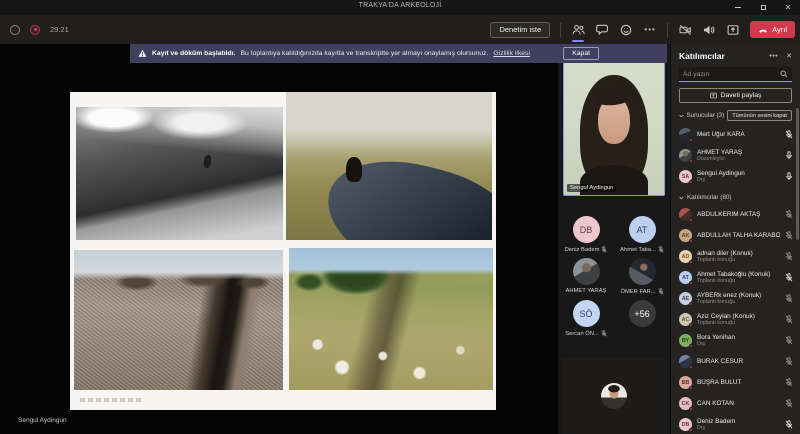  What do you see at coordinates (511, 53) in the screenshot?
I see `privacy-policy-link: Gizlilik ilkesi` at bounding box center [511, 53].